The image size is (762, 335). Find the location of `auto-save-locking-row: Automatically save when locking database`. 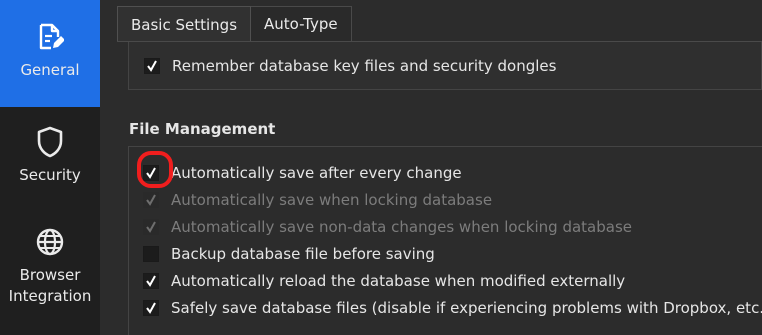

auto-save-locking-row: Automatically save when locking database is located at coordinates (317, 200).